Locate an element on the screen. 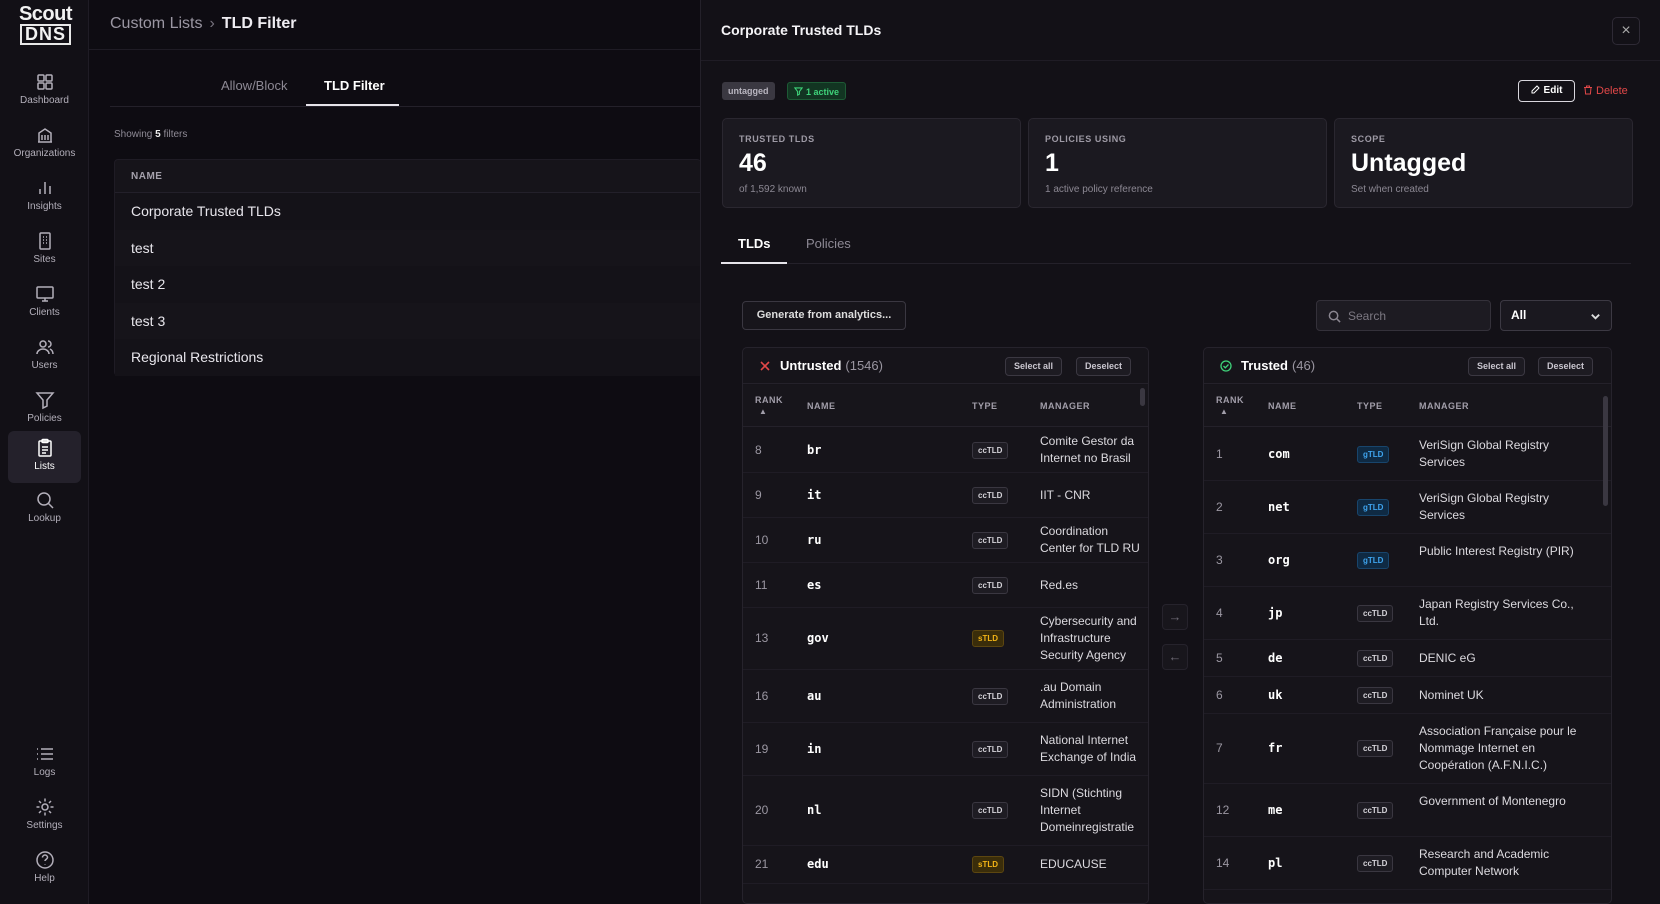 This screenshot has height=904, width=1660. nav-help-label: Help is located at coordinates (44, 878).